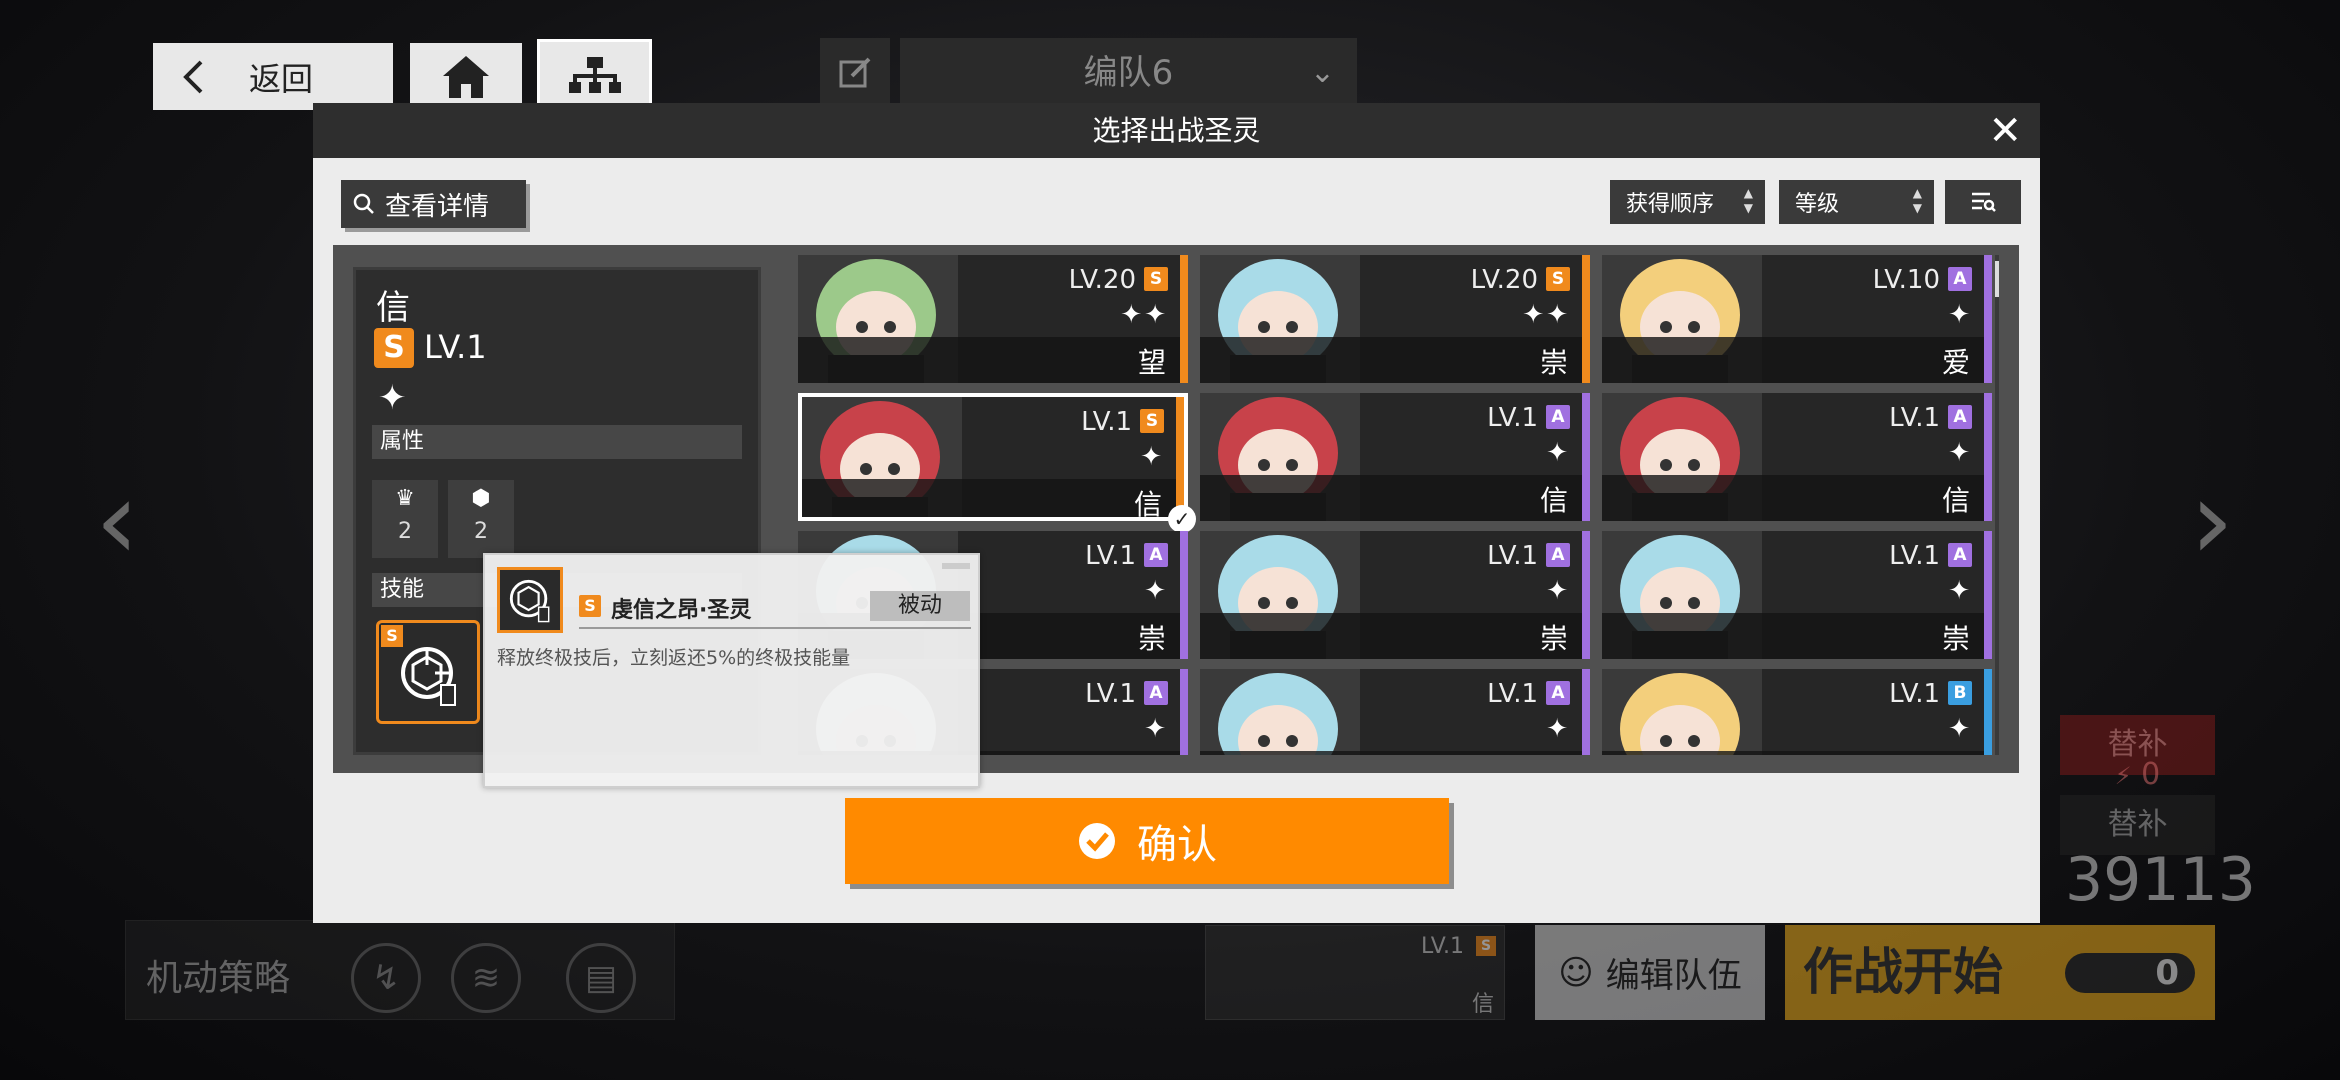 The width and height of the screenshot is (2340, 1080). What do you see at coordinates (1983, 202) in the screenshot?
I see `filter-button` at bounding box center [1983, 202].